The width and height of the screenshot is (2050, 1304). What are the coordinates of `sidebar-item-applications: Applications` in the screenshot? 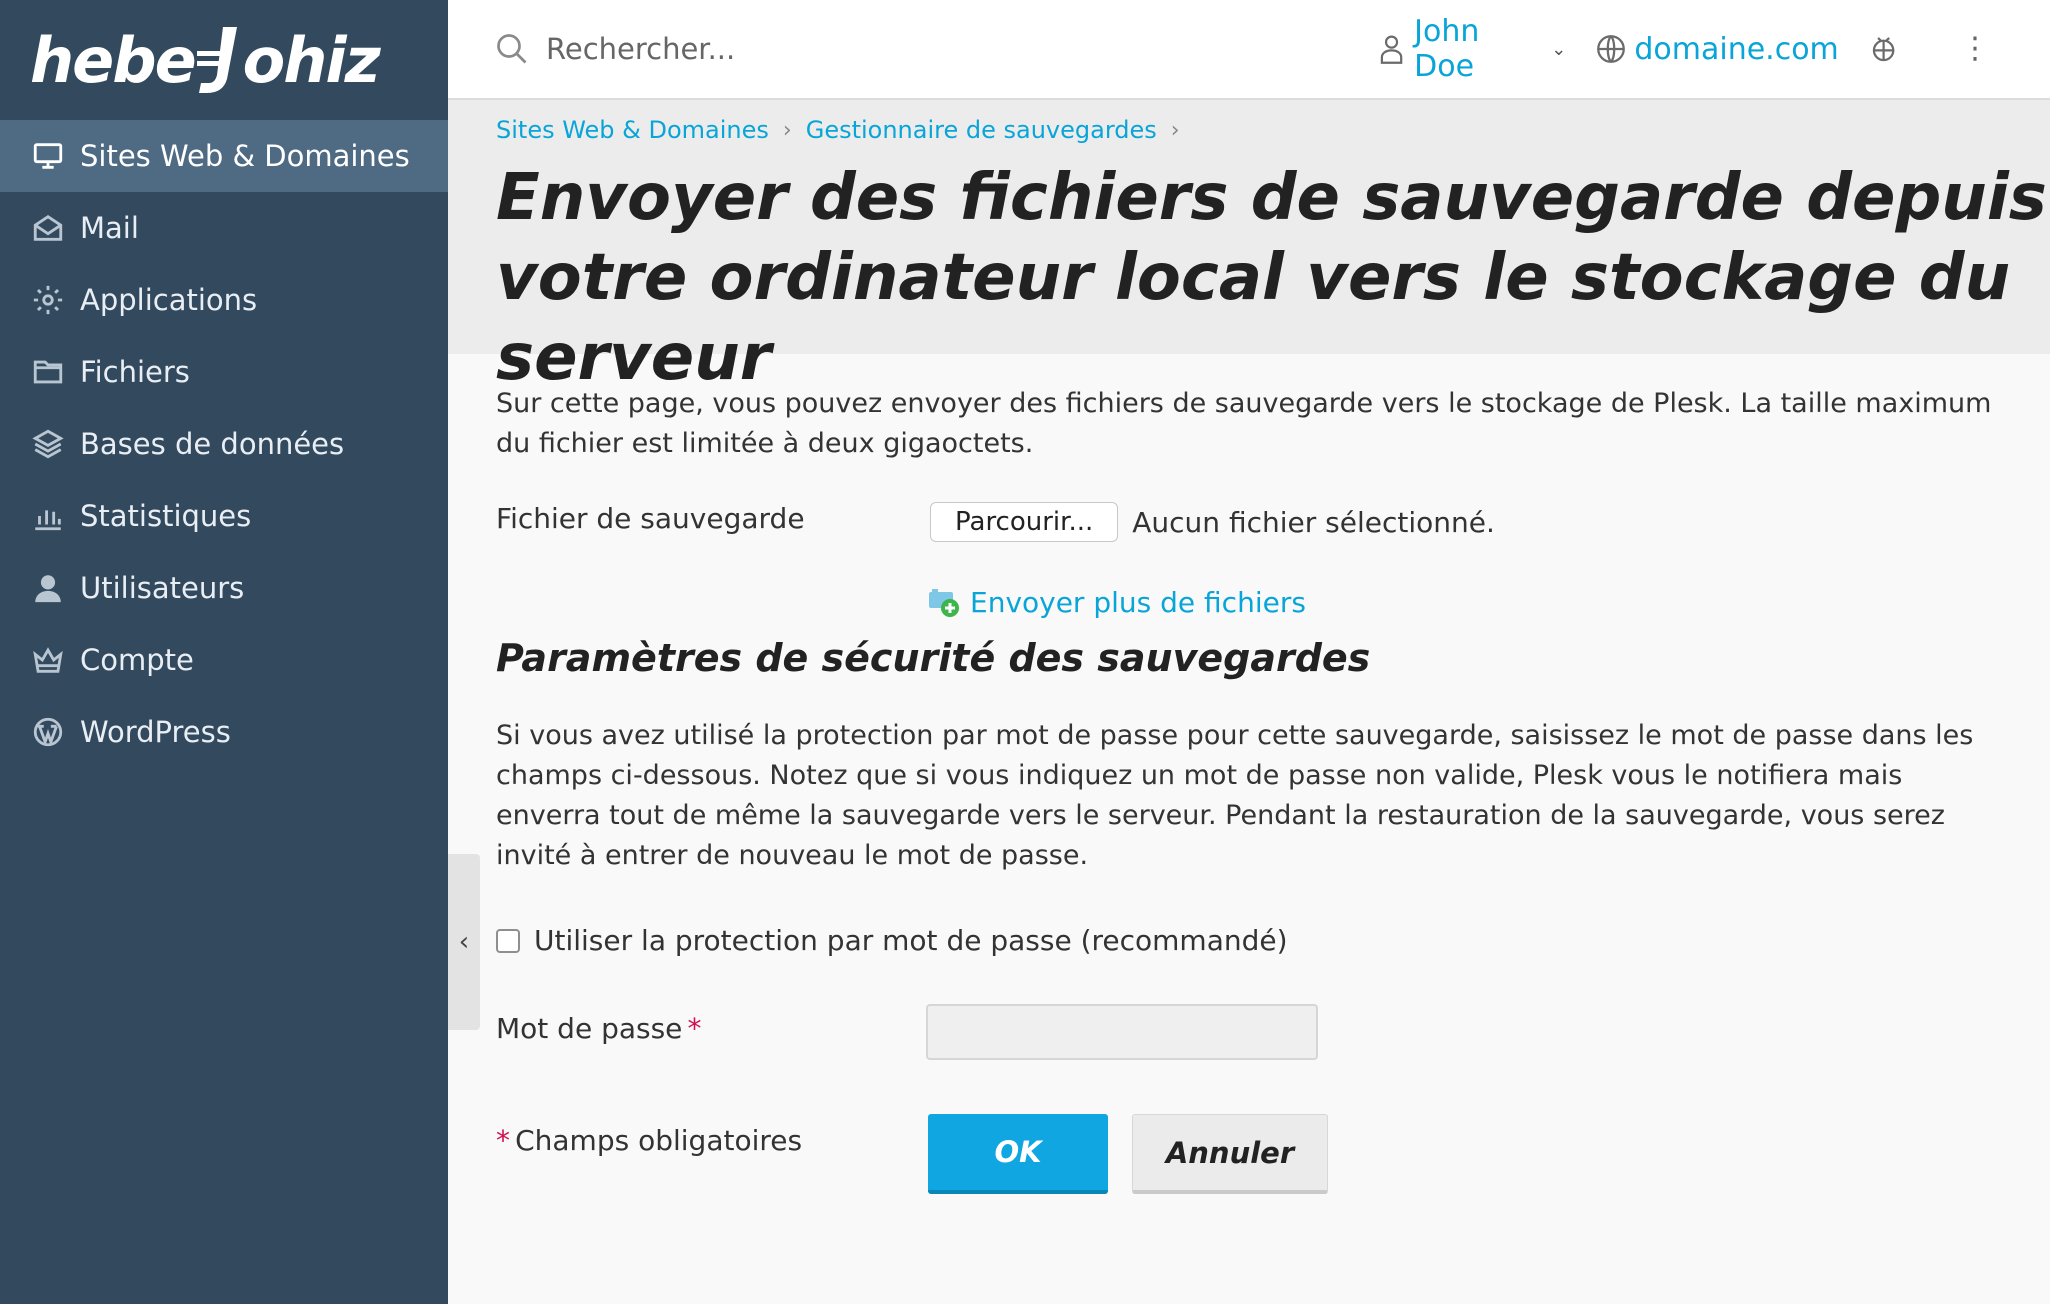 It's located at (224, 300).